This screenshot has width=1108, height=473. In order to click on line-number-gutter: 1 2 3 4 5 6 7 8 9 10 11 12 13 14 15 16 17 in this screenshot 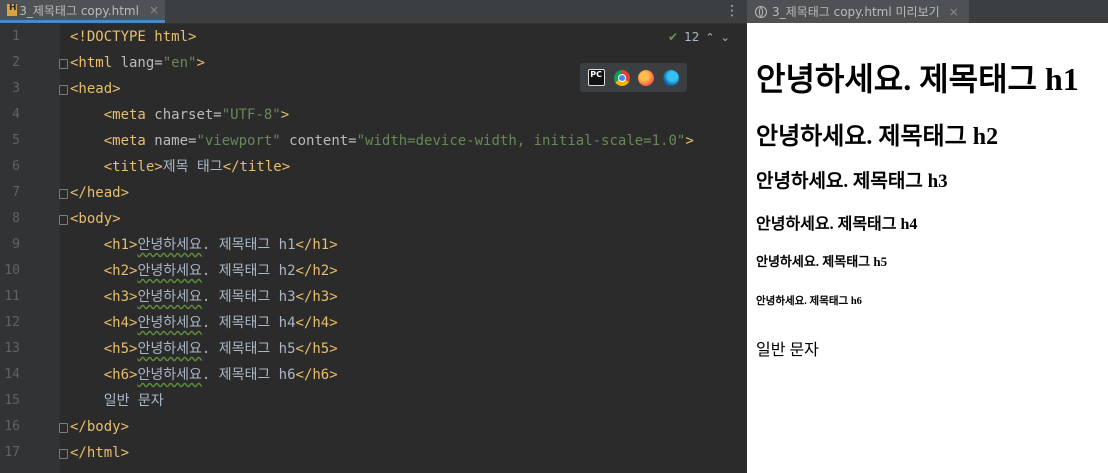, I will do `click(34, 248)`.